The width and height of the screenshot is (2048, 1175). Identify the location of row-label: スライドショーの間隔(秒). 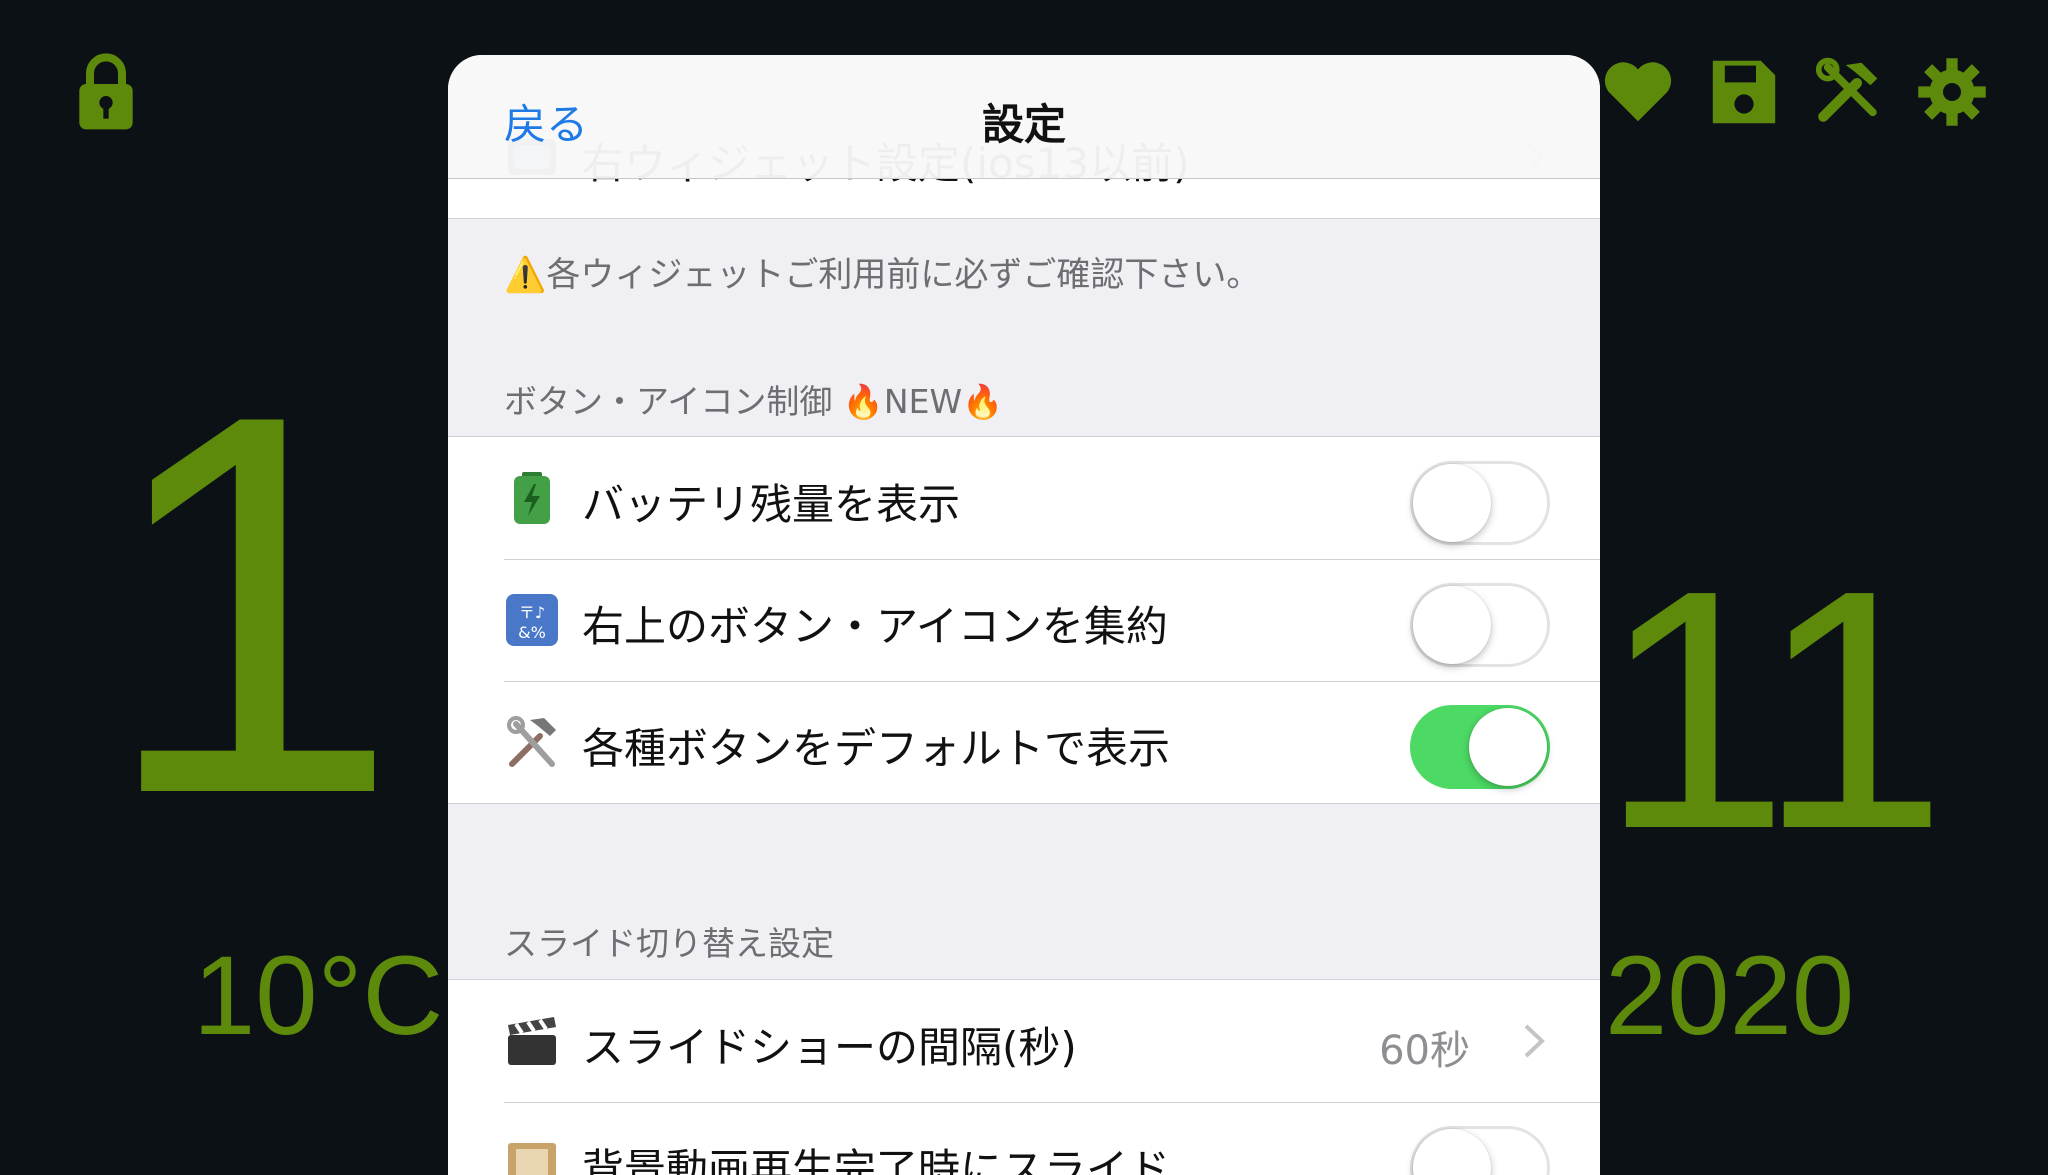
(829, 1047).